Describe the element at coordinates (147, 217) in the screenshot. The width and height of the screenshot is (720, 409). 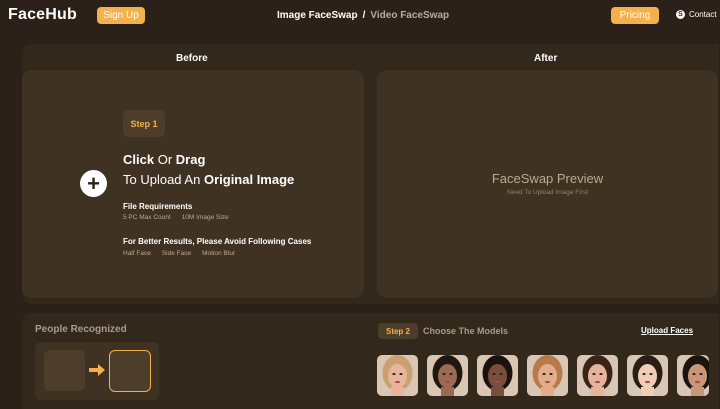
I see `requirement-item: 5 PC Max Count` at that location.